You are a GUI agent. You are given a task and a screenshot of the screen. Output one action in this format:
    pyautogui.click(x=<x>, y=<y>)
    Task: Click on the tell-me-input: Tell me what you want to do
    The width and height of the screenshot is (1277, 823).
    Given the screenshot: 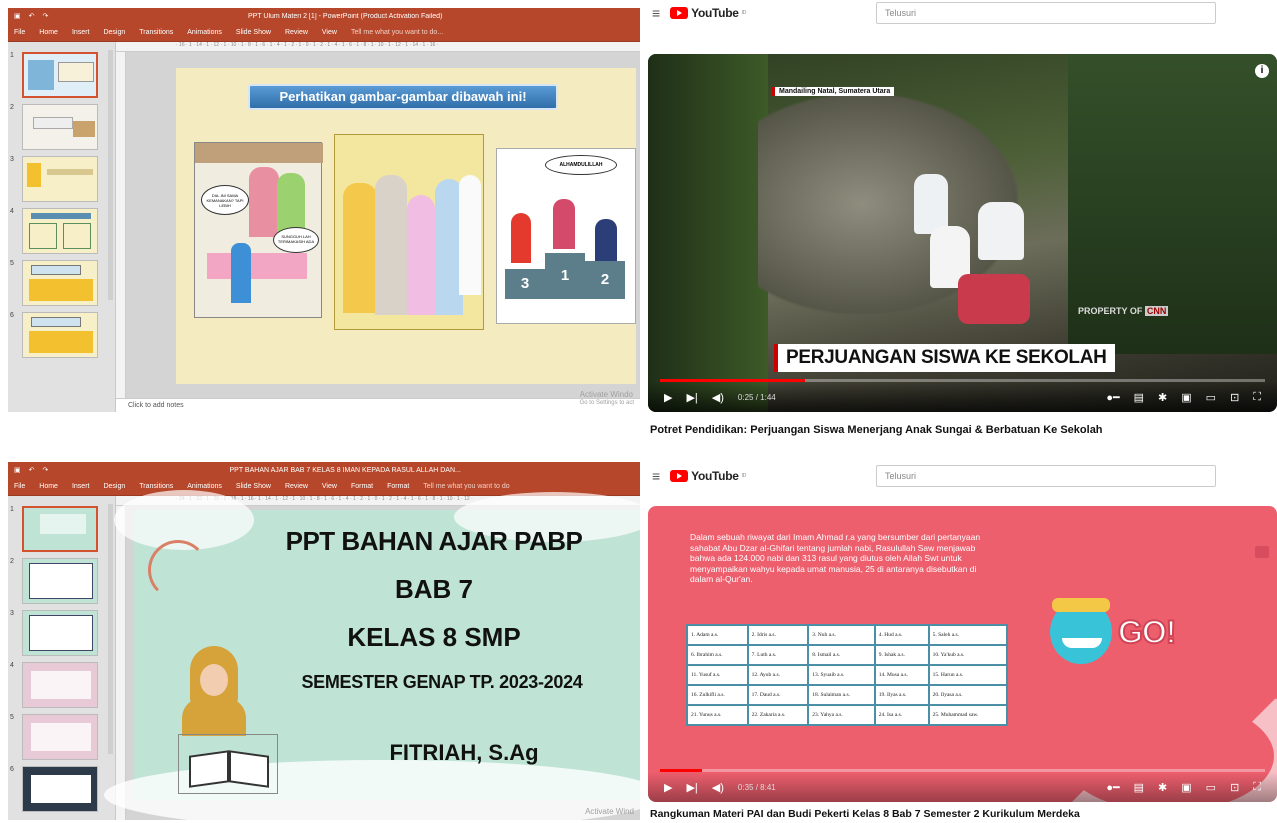 What is the action you would take?
    pyautogui.click(x=466, y=486)
    